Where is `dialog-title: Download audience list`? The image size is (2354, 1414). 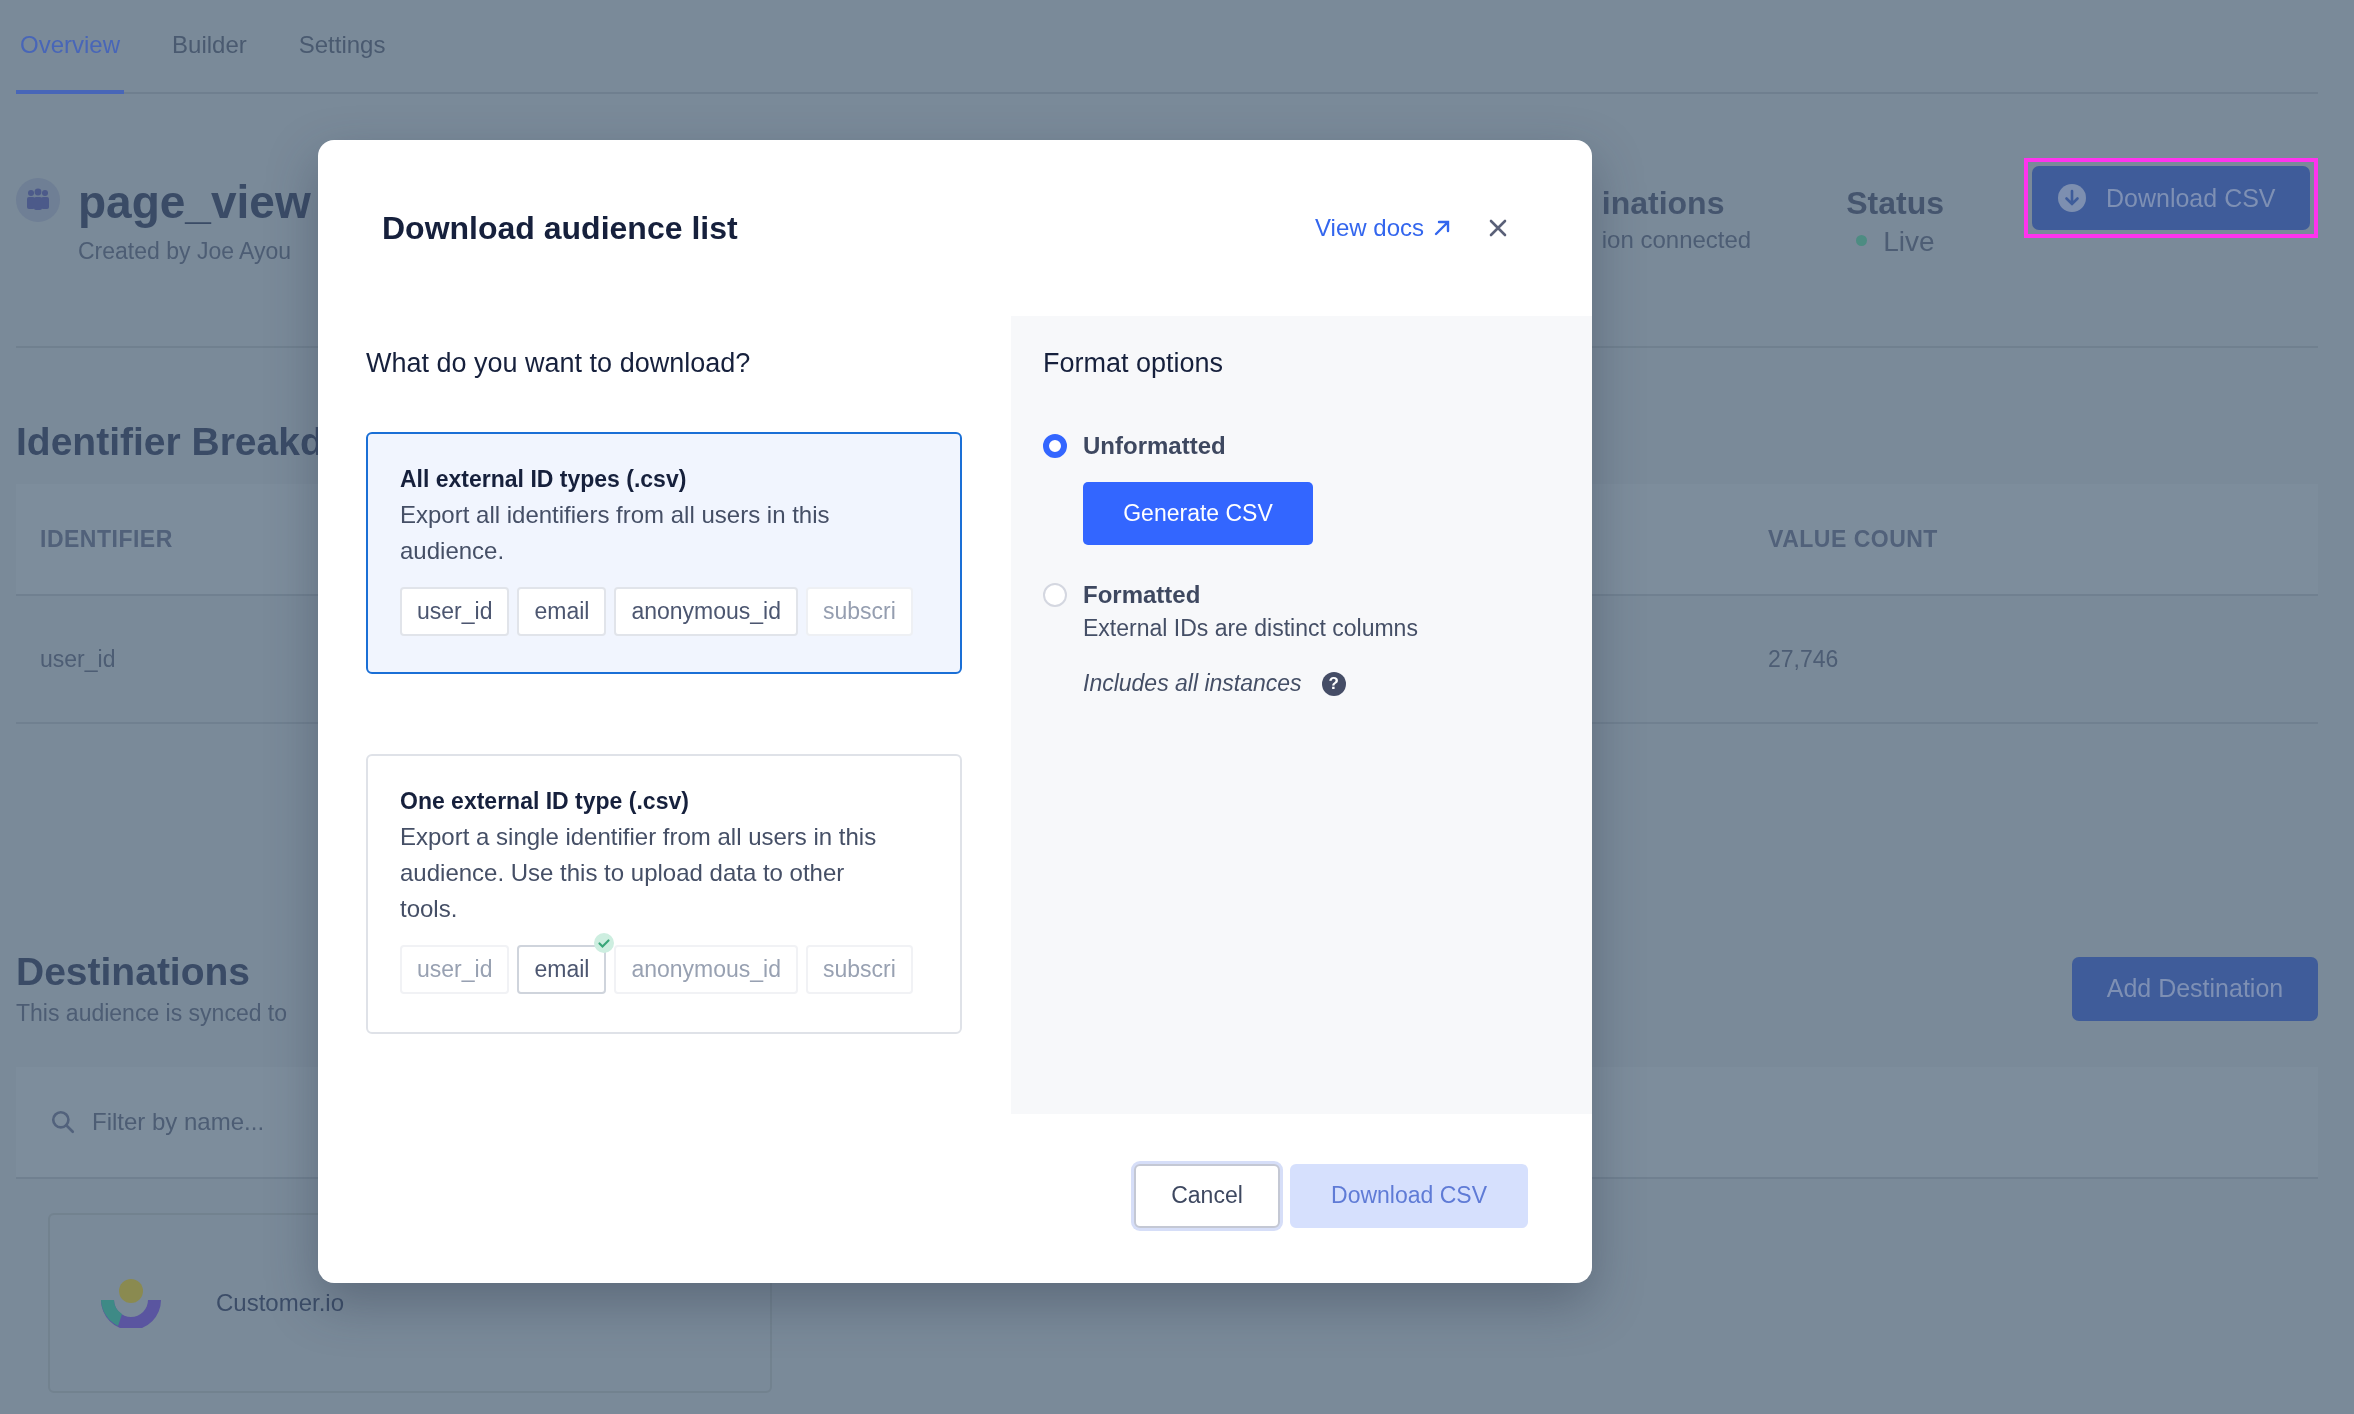 dialog-title: Download audience list is located at coordinates (560, 228).